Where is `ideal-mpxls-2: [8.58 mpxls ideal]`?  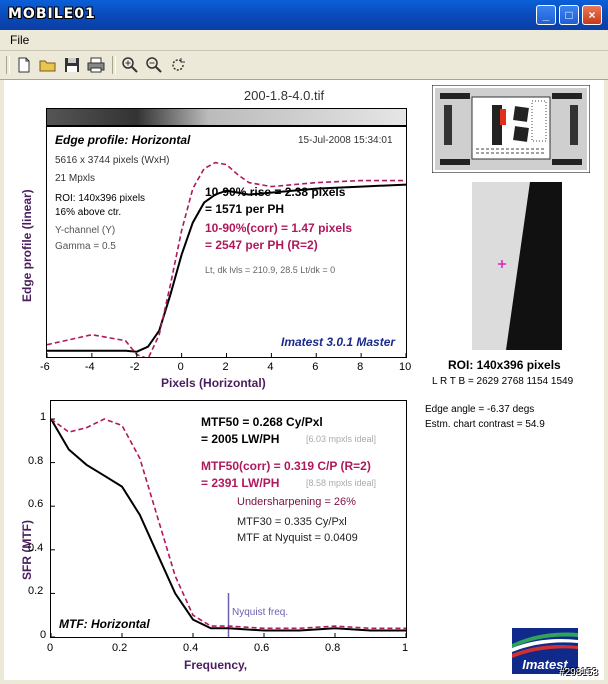
ideal-mpxls-2: [8.58 mpxls ideal] is located at coordinates (341, 483).